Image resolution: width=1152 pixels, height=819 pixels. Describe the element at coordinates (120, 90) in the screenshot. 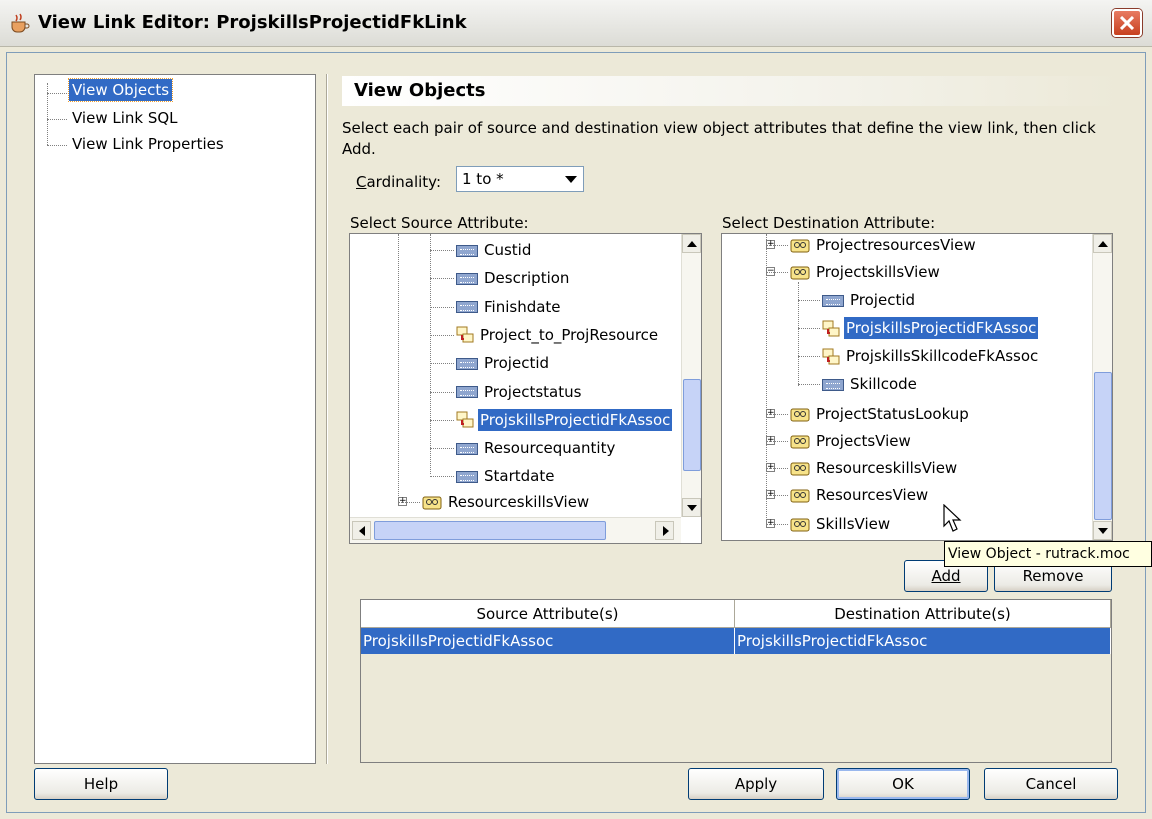

I see `nav-item-view-objects: View Objects` at that location.